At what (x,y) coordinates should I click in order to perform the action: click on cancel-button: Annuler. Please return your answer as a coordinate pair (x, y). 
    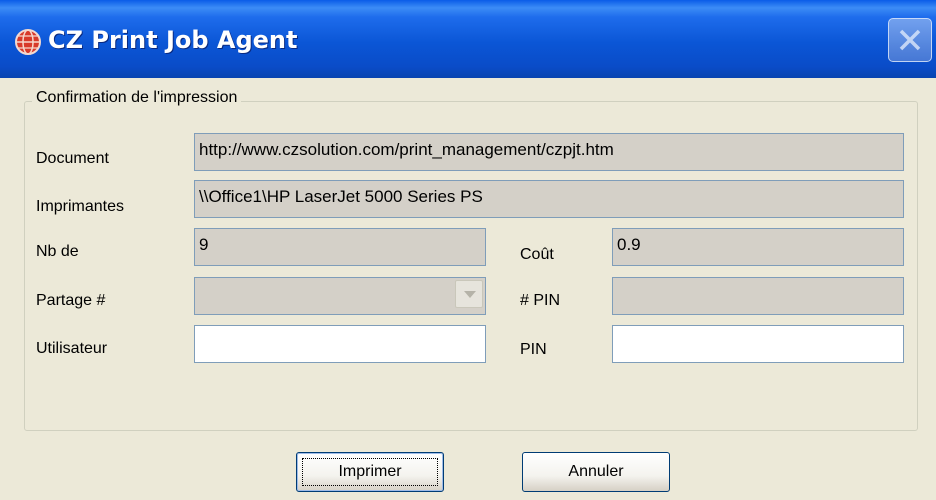
    Looking at the image, I should click on (596, 472).